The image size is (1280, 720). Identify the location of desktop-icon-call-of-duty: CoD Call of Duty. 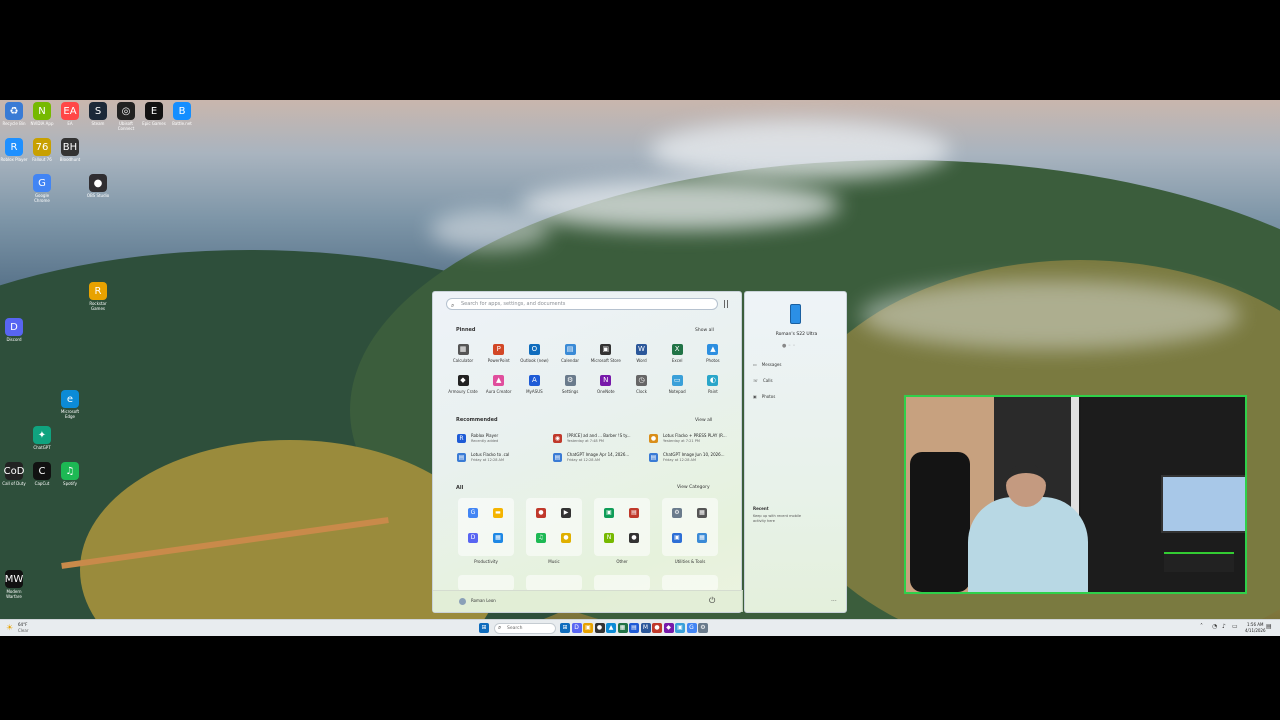
(14, 476).